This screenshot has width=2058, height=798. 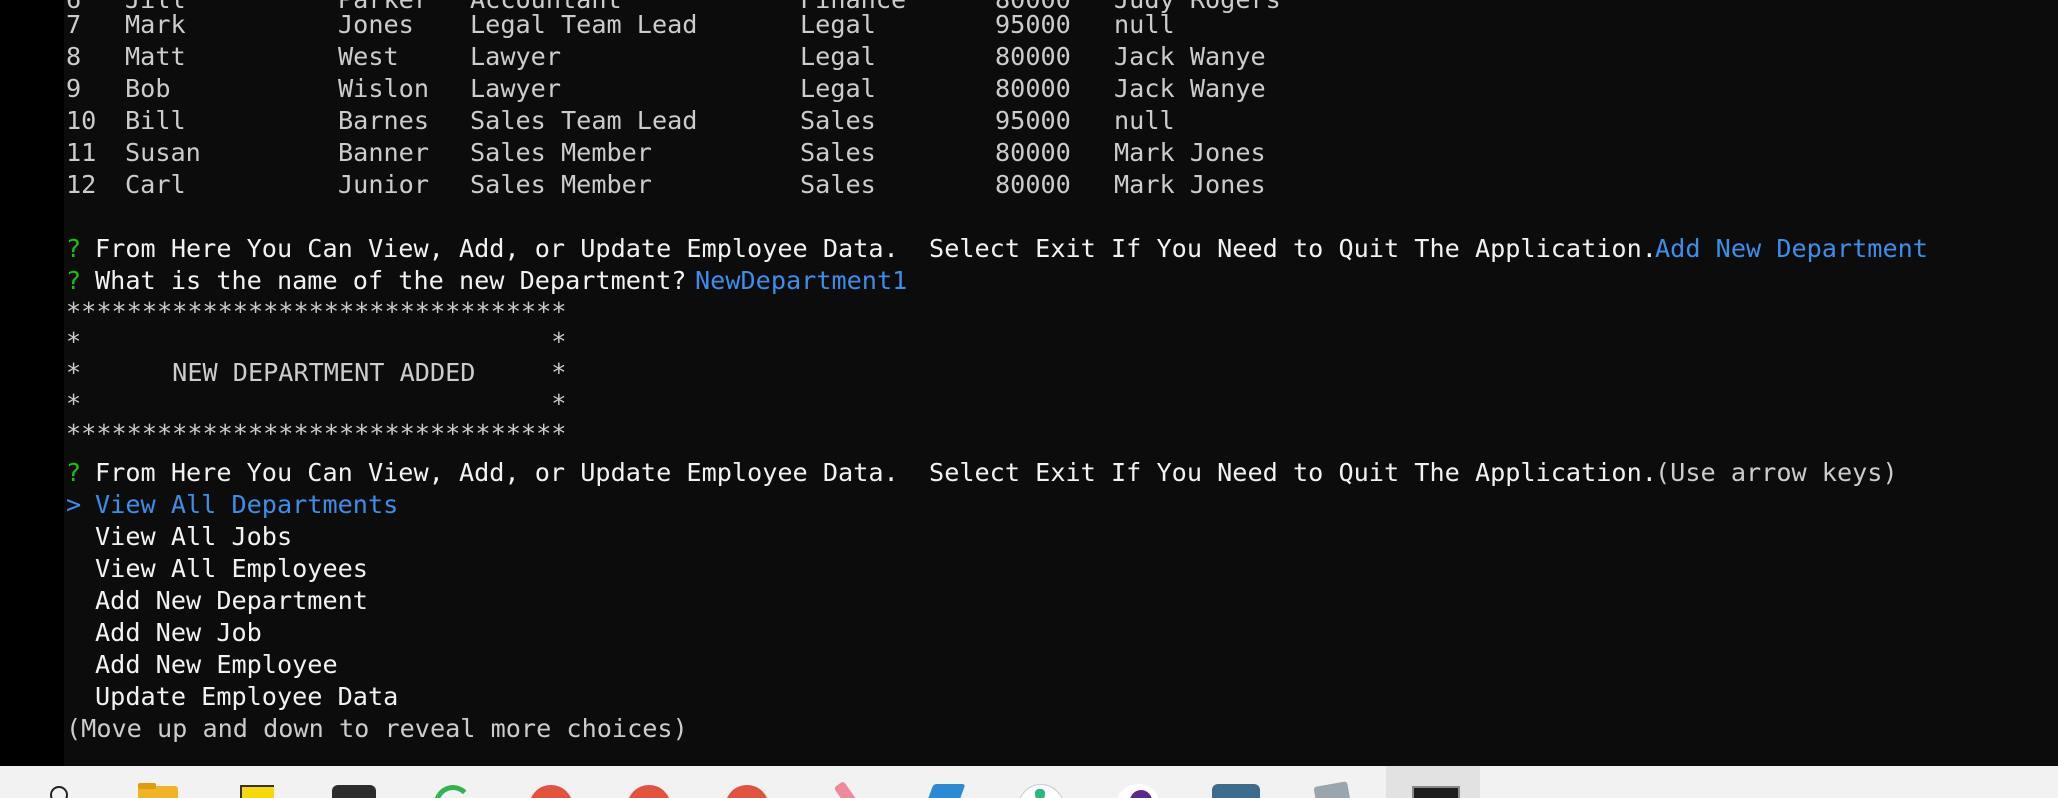 What do you see at coordinates (148, 88) in the screenshot?
I see `cell-first-name: Bob` at bounding box center [148, 88].